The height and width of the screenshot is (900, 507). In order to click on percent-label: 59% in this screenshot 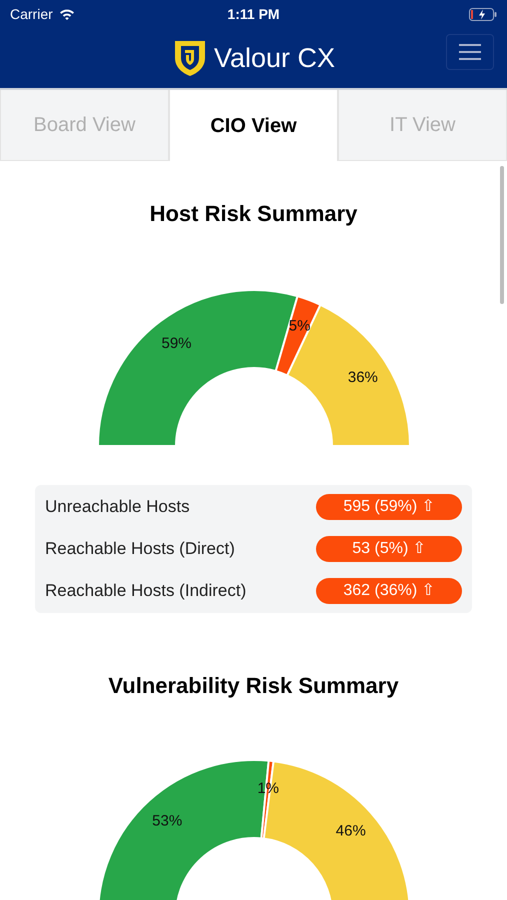, I will do `click(176, 343)`.